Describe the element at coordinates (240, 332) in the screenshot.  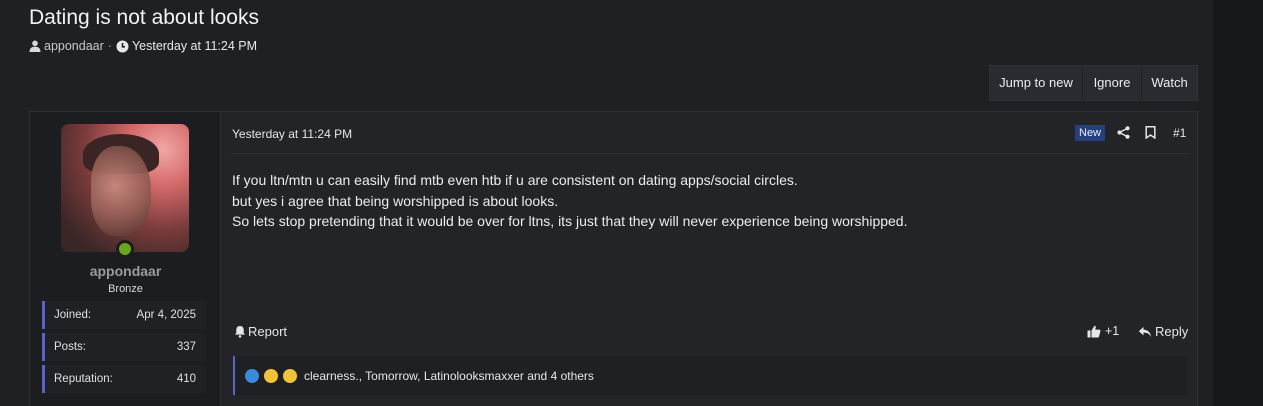
I see `bell-icon` at that location.